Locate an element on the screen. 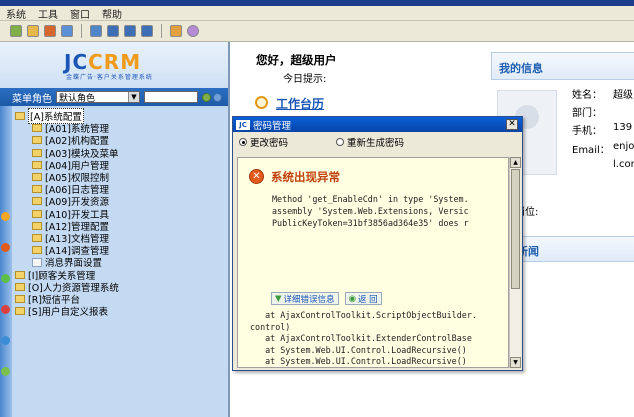 The width and height of the screenshot is (634, 417). department-label: 部门： is located at coordinates (587, 113).